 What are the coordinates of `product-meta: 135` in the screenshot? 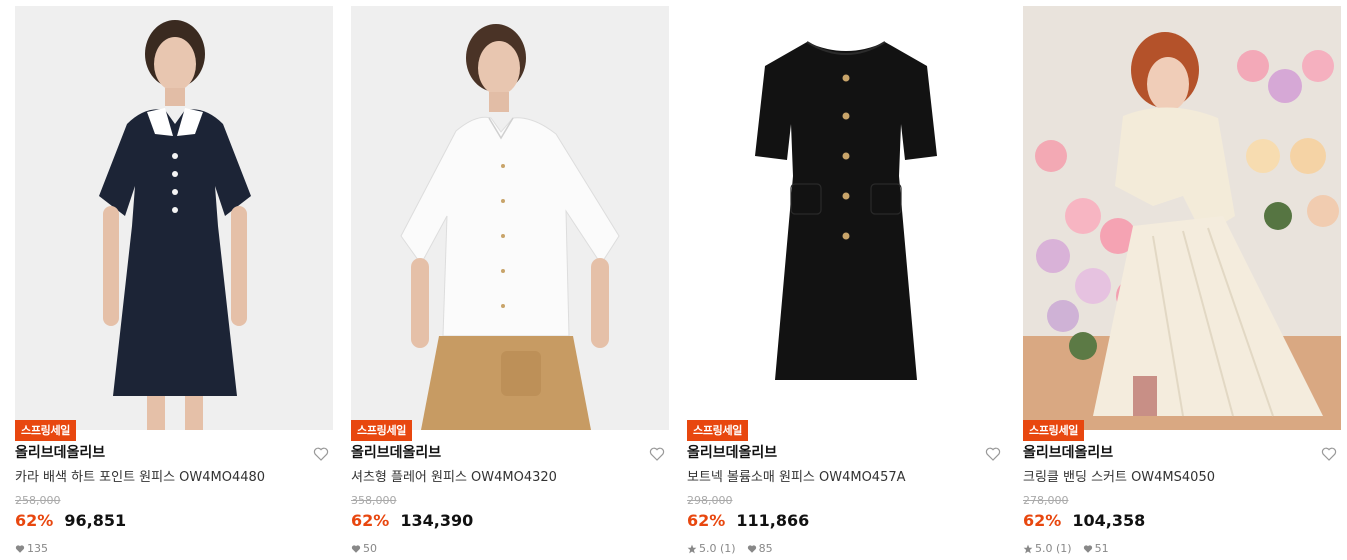 It's located at (35, 549).